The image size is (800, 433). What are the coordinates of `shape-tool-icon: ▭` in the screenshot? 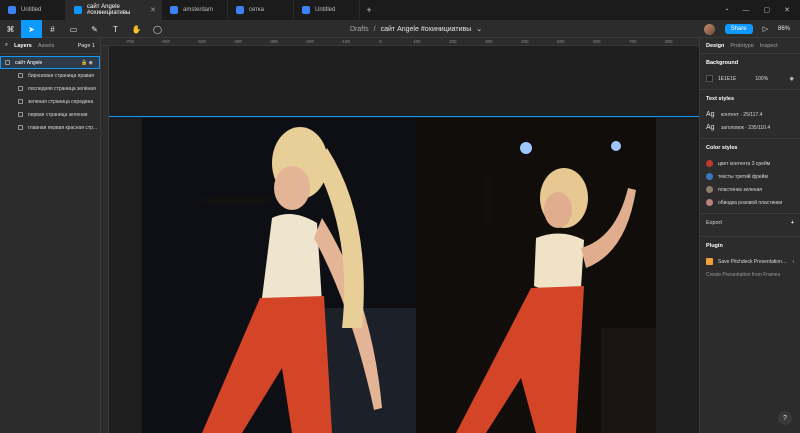 It's located at (73, 29).